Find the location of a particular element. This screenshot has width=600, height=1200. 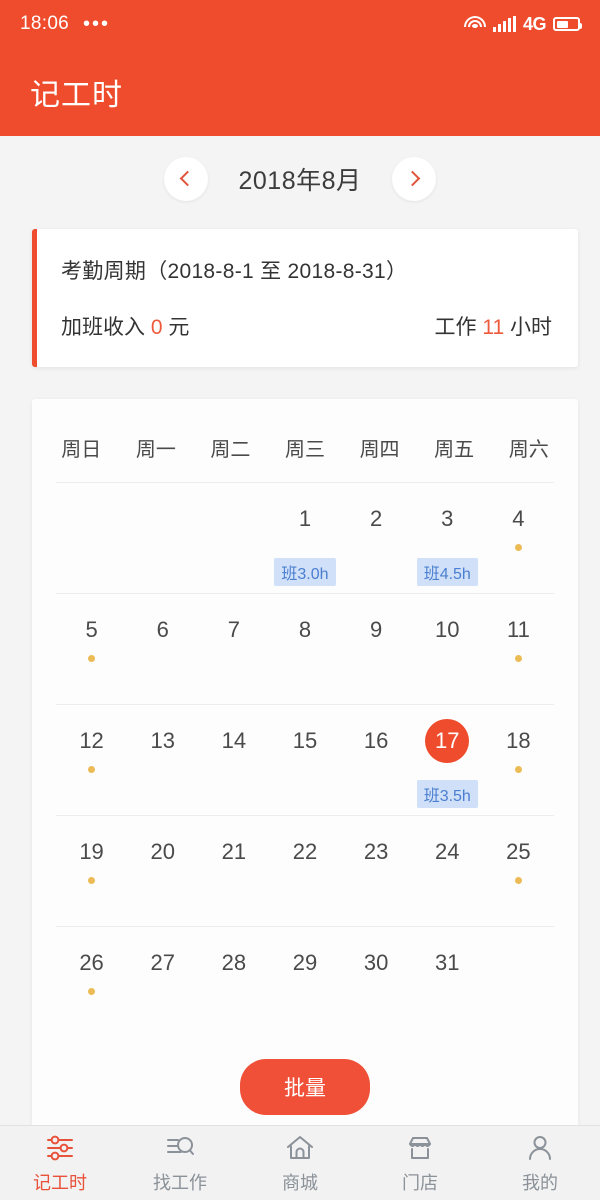

calendar-week-row: 1 班3.0h 2 3 班4.5h 4 is located at coordinates (305, 537).